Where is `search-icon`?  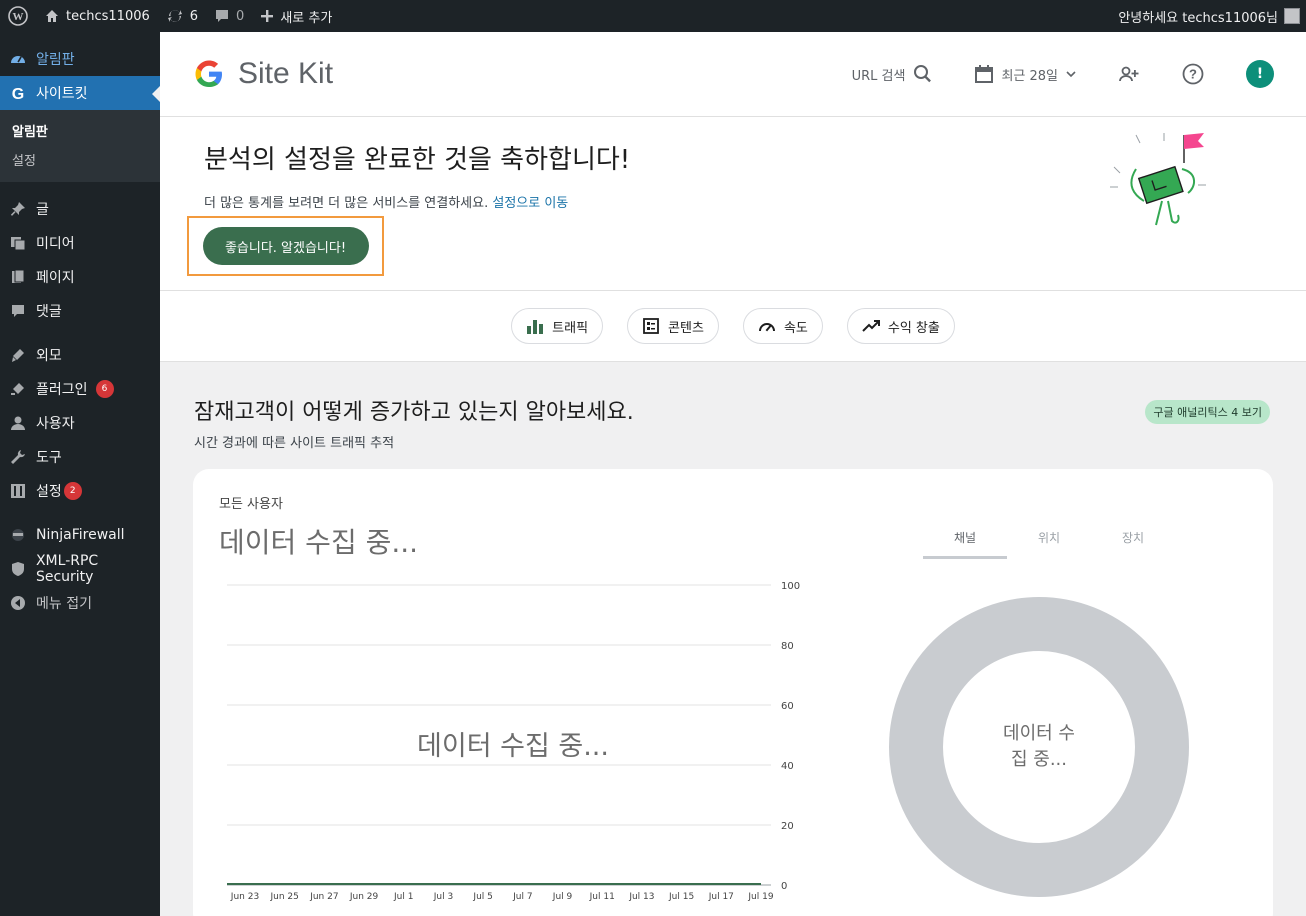
search-icon is located at coordinates (923, 74).